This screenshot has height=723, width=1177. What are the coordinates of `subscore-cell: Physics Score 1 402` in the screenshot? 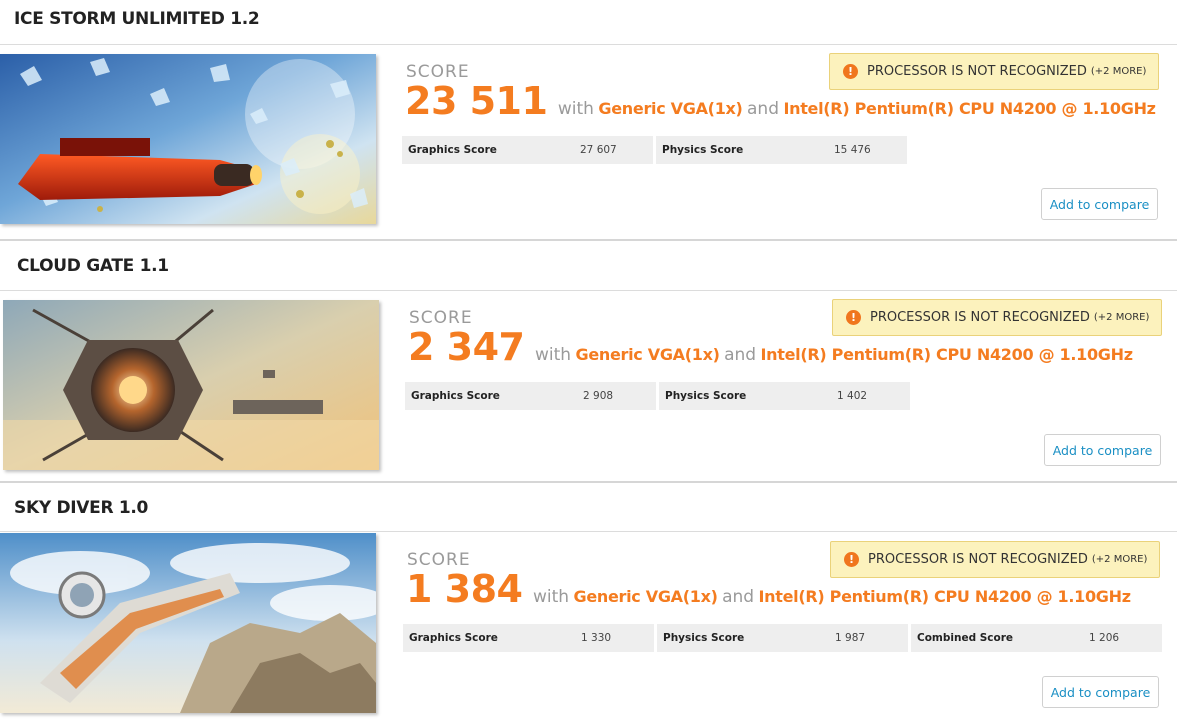 It's located at (784, 396).